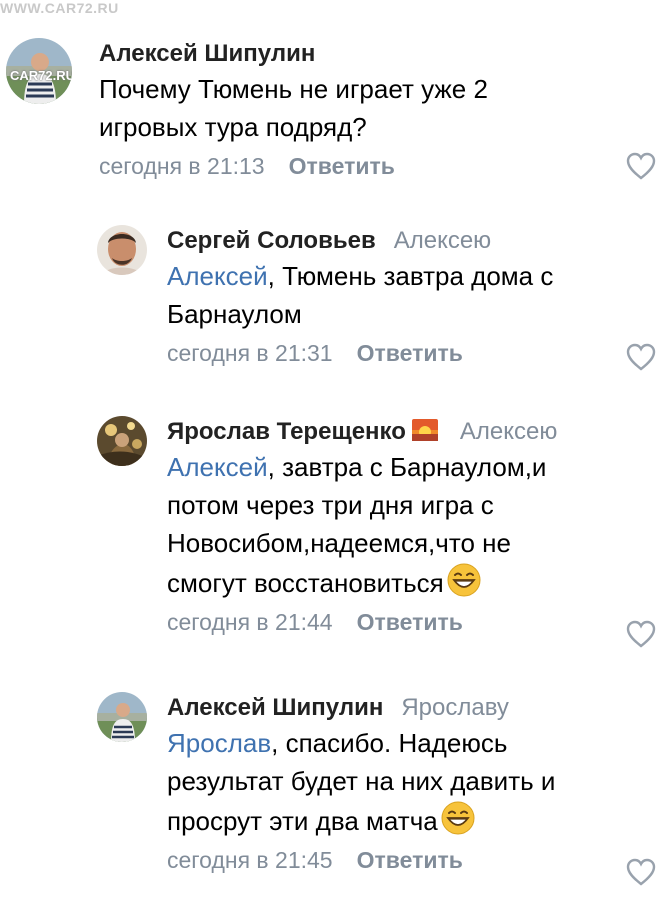 This screenshot has height=916, width=668. Describe the element at coordinates (250, 622) in the screenshot. I see `comment-time: сегодня в 21:44` at that location.